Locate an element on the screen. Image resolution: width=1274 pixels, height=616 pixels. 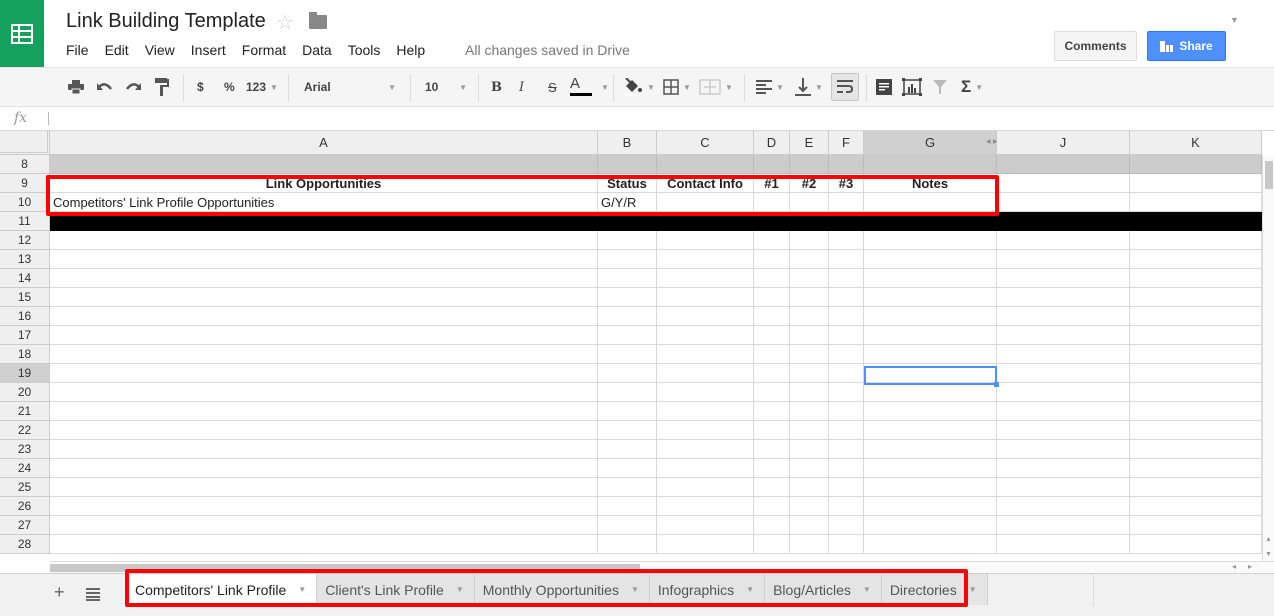
cell-C22 is located at coordinates (705, 430).